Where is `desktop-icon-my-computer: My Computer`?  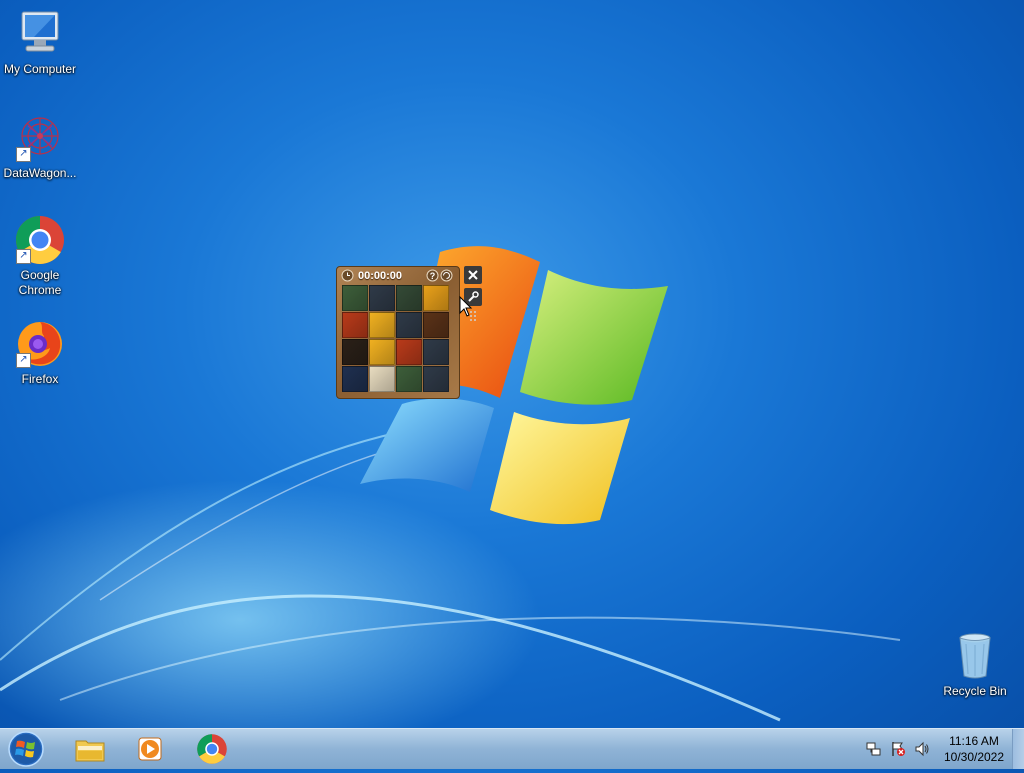 desktop-icon-my-computer: My Computer is located at coordinates (40, 42).